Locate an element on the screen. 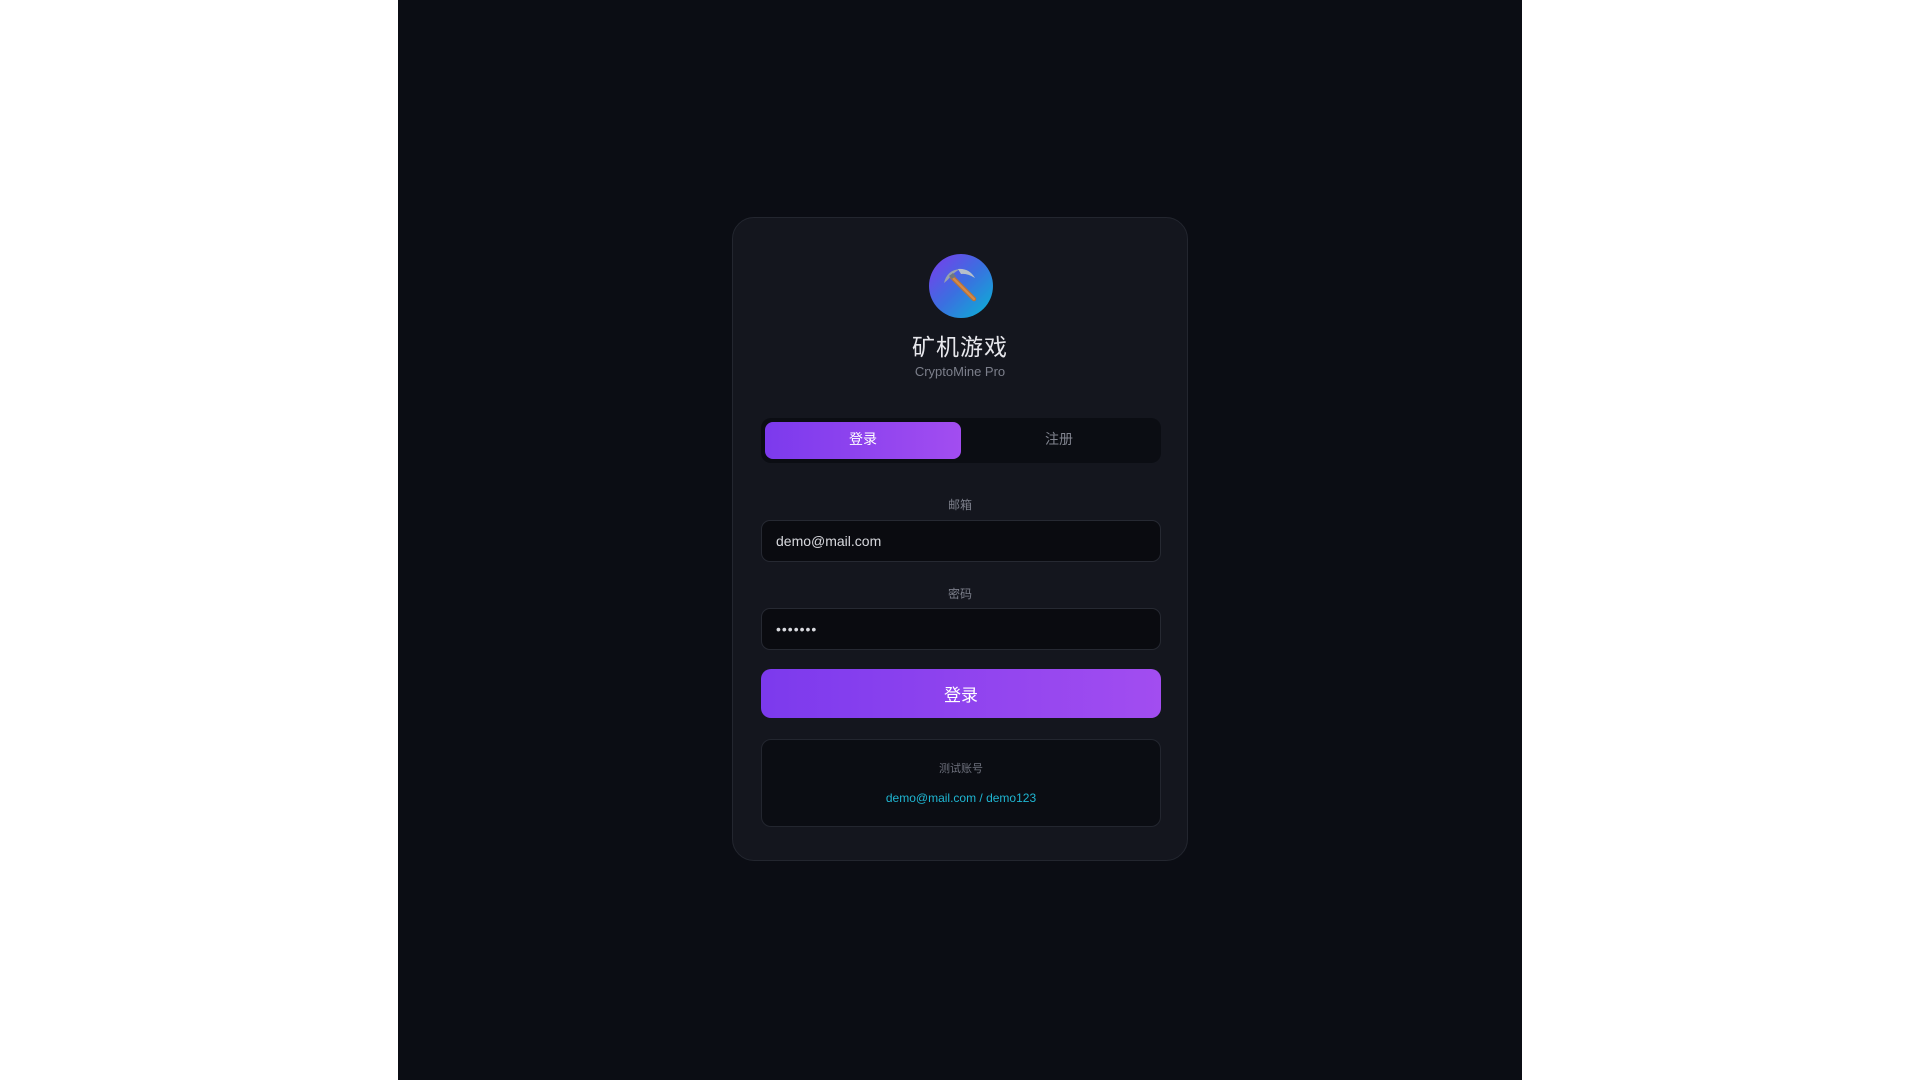  pickaxe-icon is located at coordinates (960, 285).